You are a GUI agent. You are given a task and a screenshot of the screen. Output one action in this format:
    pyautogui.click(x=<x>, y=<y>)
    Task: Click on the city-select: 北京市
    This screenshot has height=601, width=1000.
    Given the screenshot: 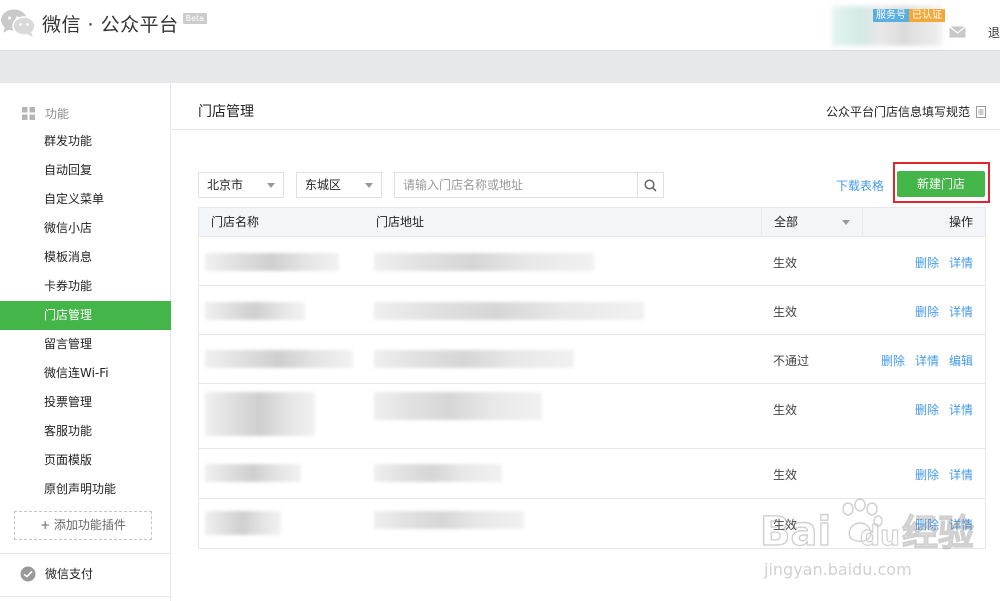 What is the action you would take?
    pyautogui.click(x=241, y=185)
    